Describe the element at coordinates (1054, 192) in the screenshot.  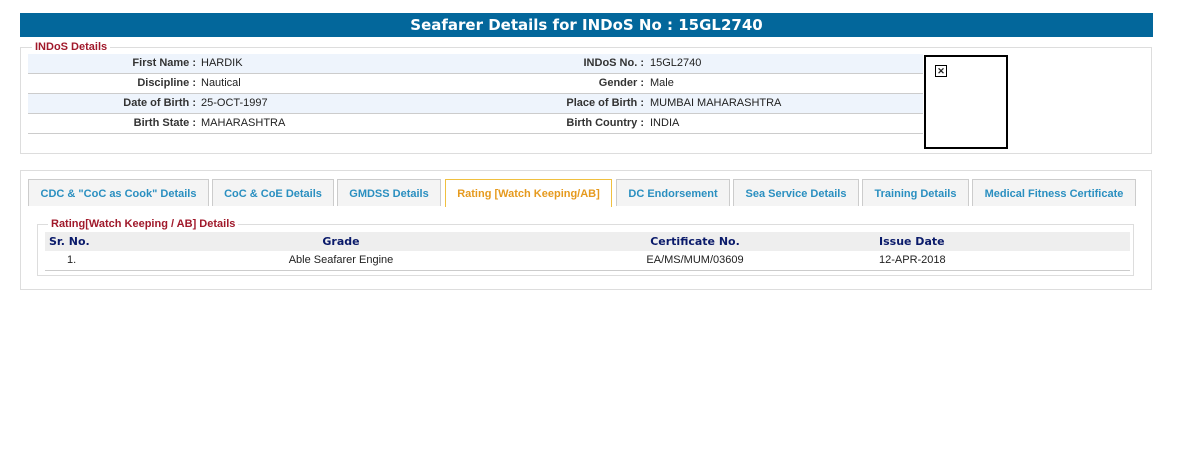
I see `tab-medical-fitness: Medical Fitness Certificate` at that location.